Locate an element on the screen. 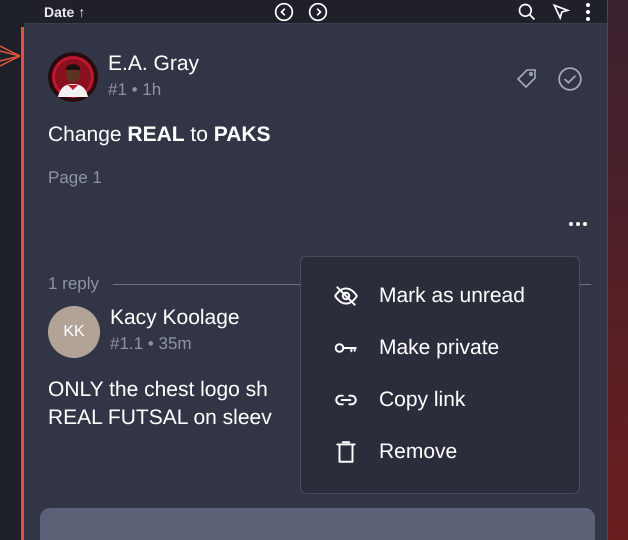 Image resolution: width=628 pixels, height=540 pixels. more-icon is located at coordinates (587, 12).